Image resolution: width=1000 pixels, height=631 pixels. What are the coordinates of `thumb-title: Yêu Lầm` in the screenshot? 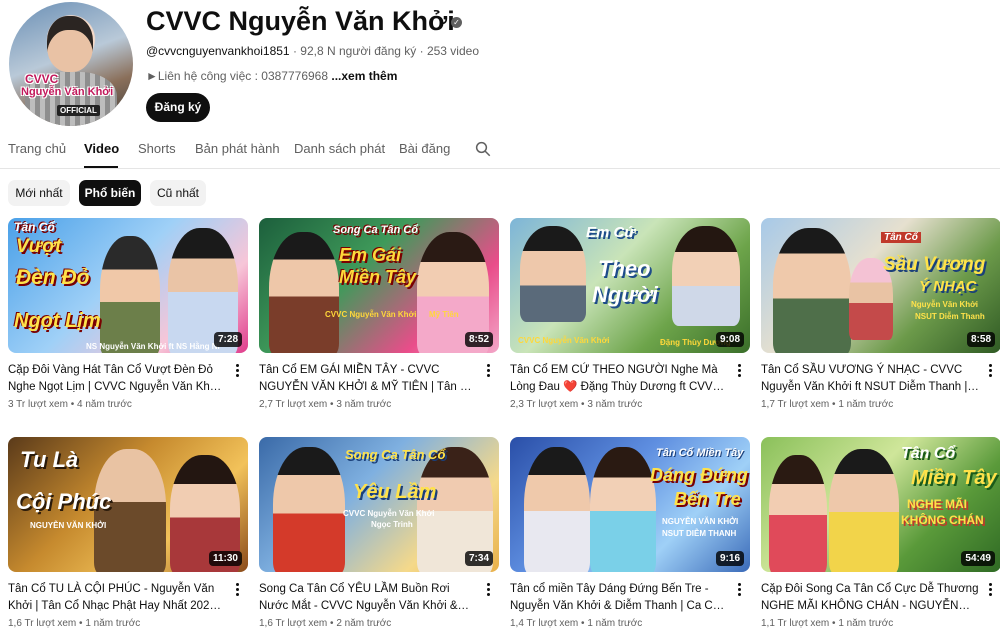 It's located at (395, 492).